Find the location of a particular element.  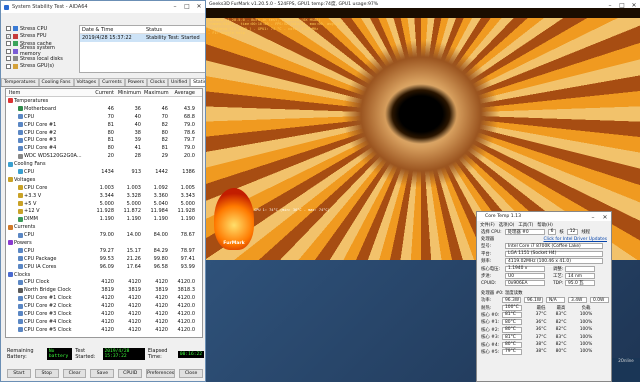

table-row: CPU Core #1 Clock 4120 4120 4120 4120.0 is located at coordinates (104, 298).